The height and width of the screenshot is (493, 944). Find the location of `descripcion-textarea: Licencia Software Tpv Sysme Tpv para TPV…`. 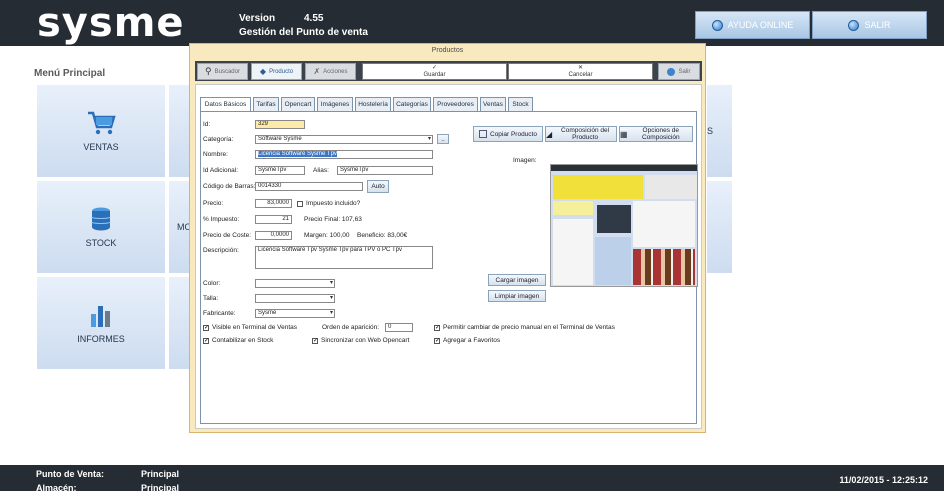

descripcion-textarea: Licencia Software Tpv Sysme Tpv para TPV… is located at coordinates (344, 257).